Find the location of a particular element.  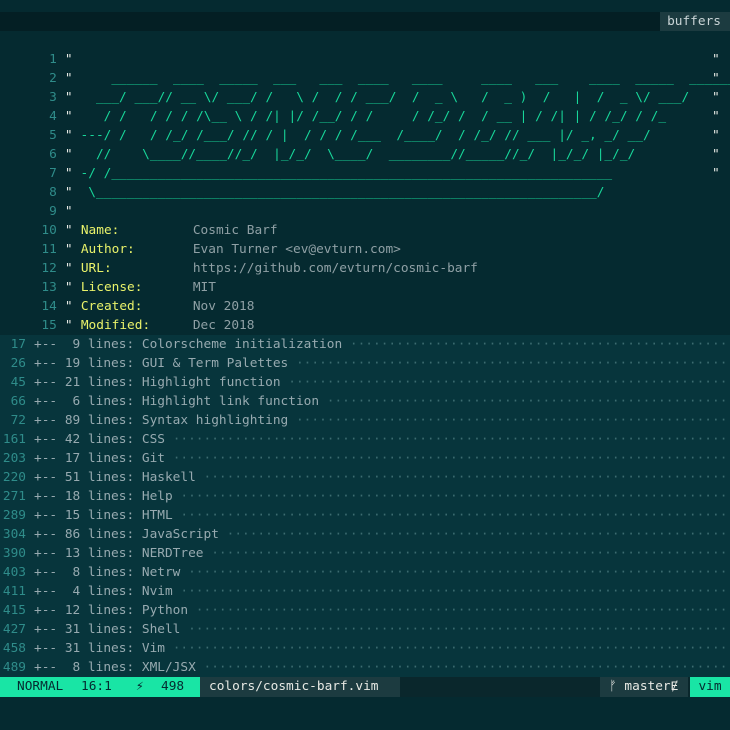

line-number: 403 is located at coordinates (14, 572).